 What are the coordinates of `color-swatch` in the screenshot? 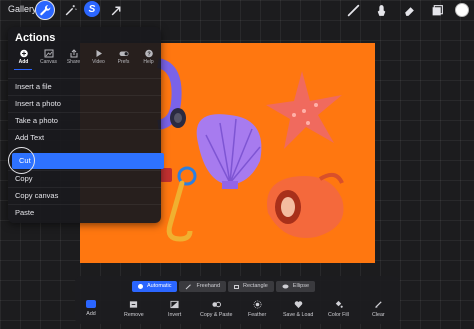 It's located at (462, 10).